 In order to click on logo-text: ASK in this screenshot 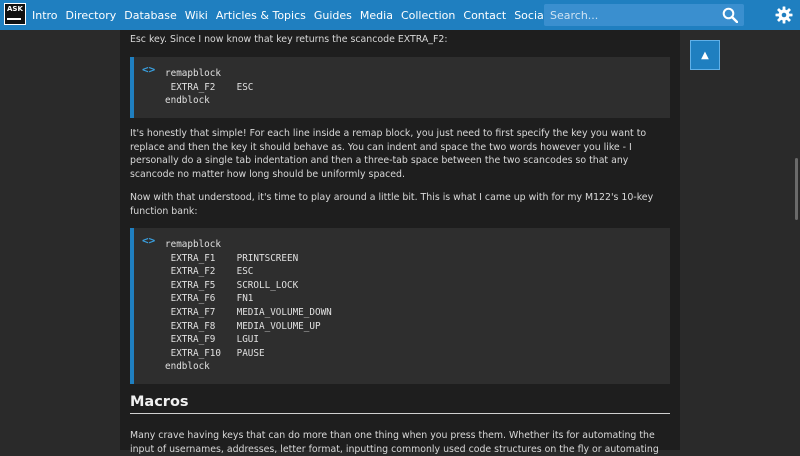, I will do `click(15, 9)`.